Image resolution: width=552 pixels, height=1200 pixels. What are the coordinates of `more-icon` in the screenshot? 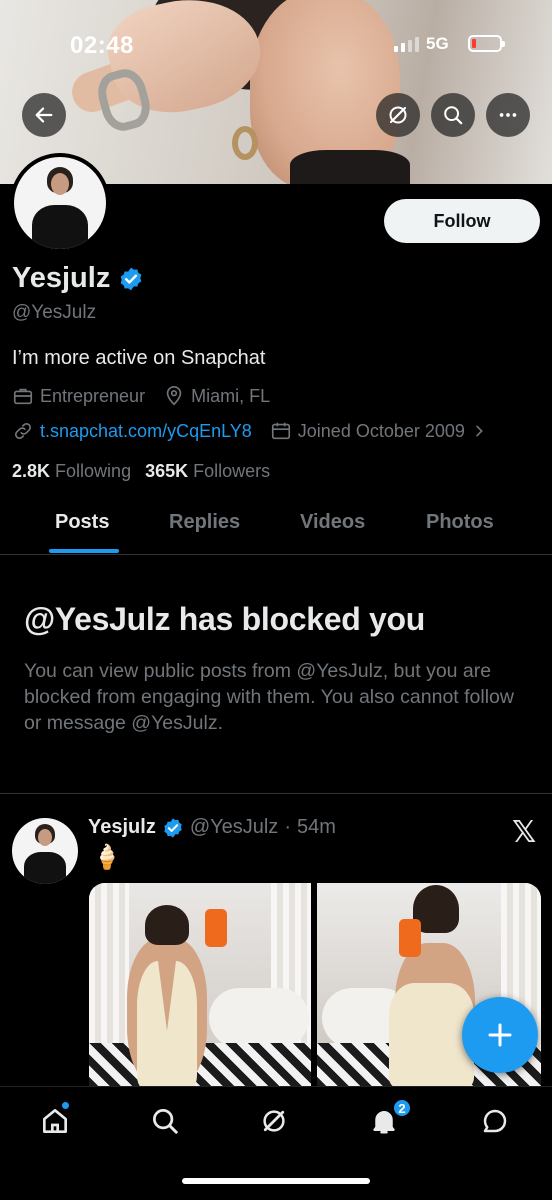 It's located at (508, 115).